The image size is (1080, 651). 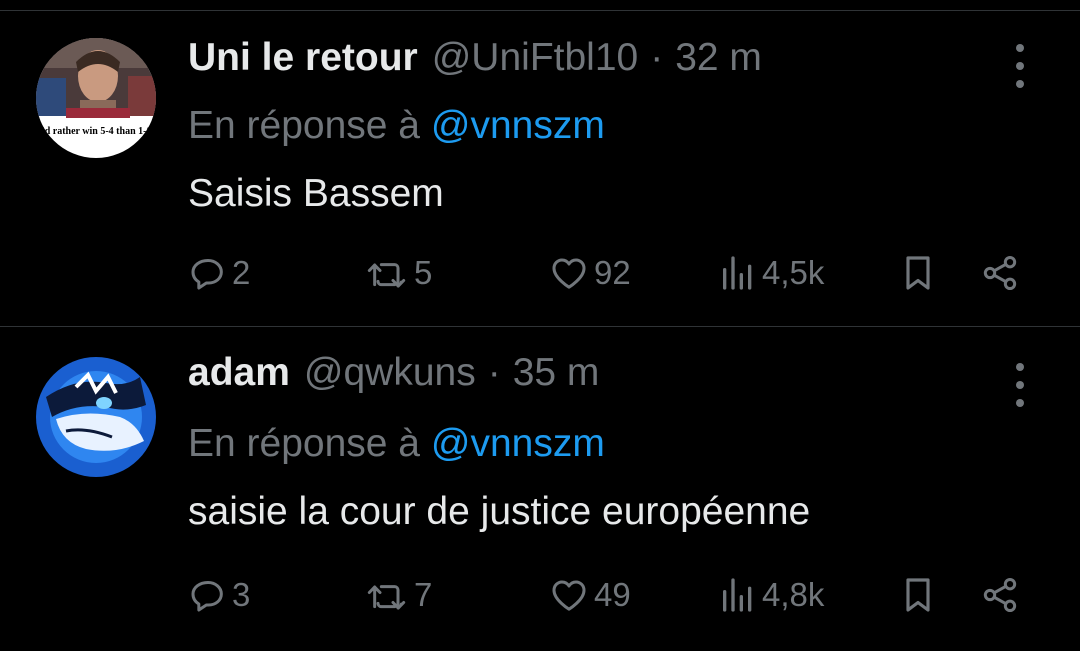 I want to click on views-count: 4,8k, so click(x=793, y=594).